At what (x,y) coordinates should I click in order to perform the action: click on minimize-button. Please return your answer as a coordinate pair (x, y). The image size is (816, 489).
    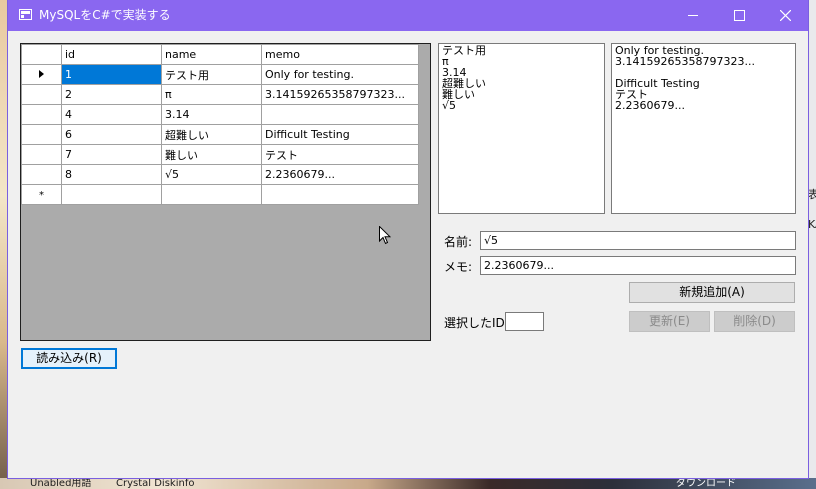
    Looking at the image, I should click on (693, 15).